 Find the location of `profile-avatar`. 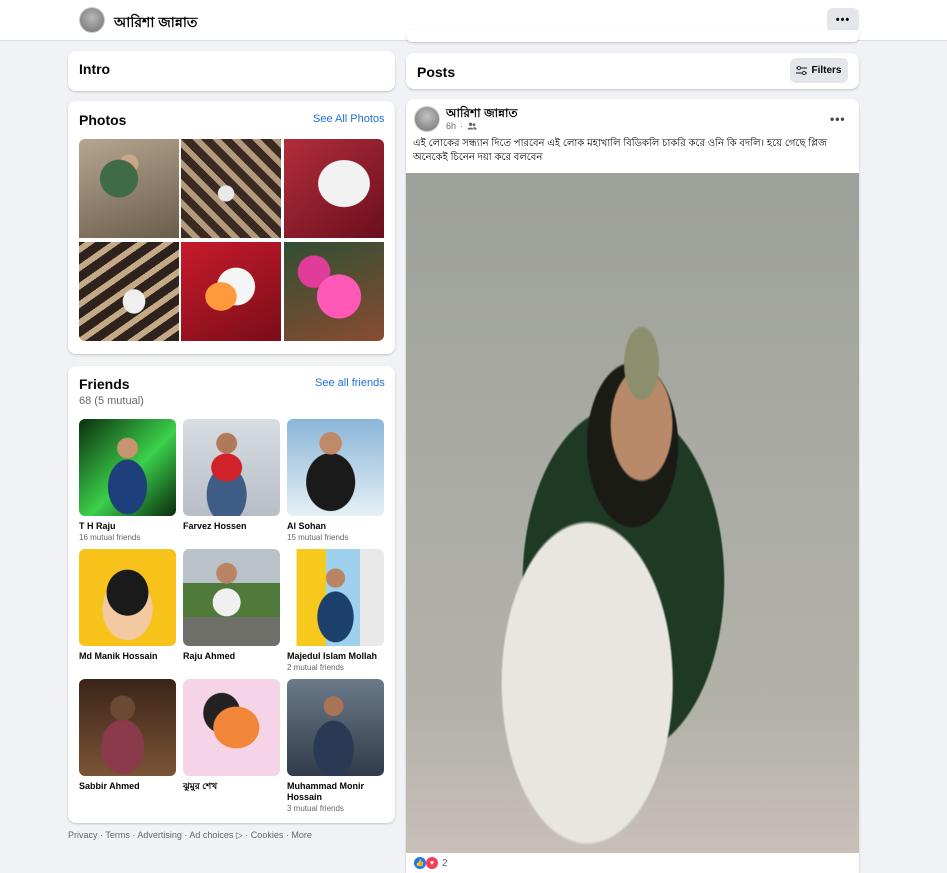

profile-avatar is located at coordinates (92, 20).